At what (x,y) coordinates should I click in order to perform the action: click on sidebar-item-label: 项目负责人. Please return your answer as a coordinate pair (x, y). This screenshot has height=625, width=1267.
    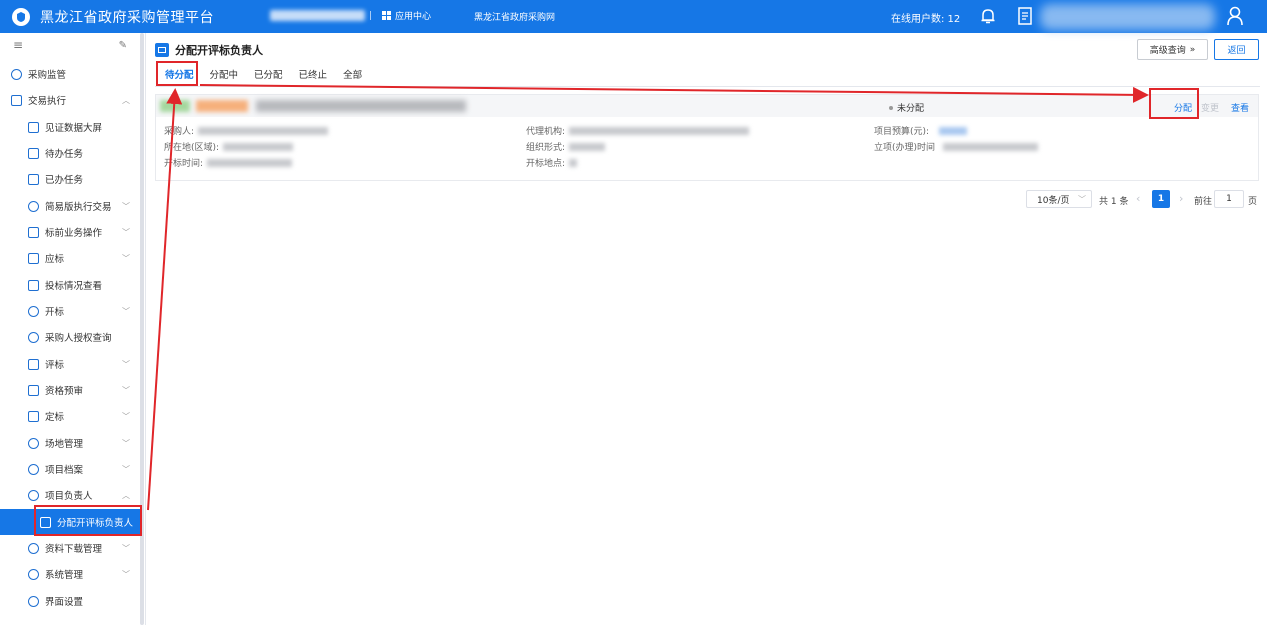
    Looking at the image, I should click on (69, 496).